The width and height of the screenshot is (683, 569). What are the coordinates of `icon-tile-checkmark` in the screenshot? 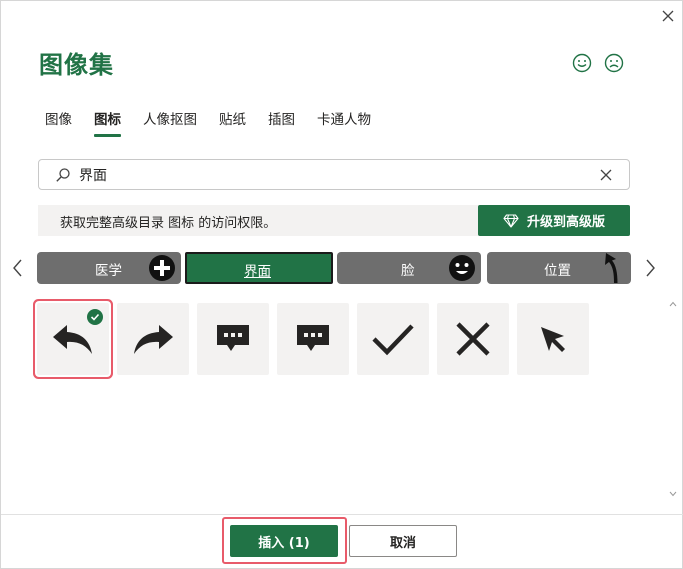 It's located at (393, 339).